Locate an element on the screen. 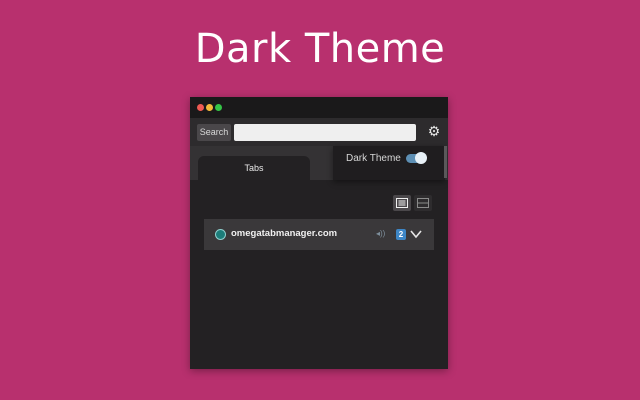 This screenshot has height=400, width=640. search-toolbar: Search ⚙ is located at coordinates (319, 132).